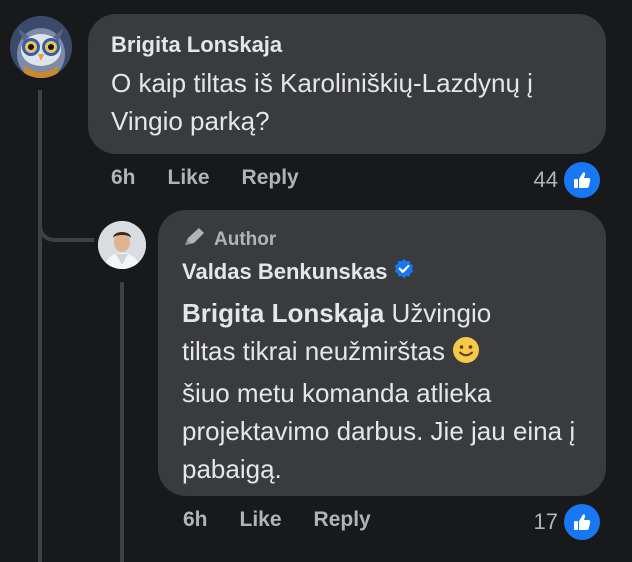 Image resolution: width=632 pixels, height=562 pixels. What do you see at coordinates (195, 520) in the screenshot?
I see `reply-timestamp: 6h` at bounding box center [195, 520].